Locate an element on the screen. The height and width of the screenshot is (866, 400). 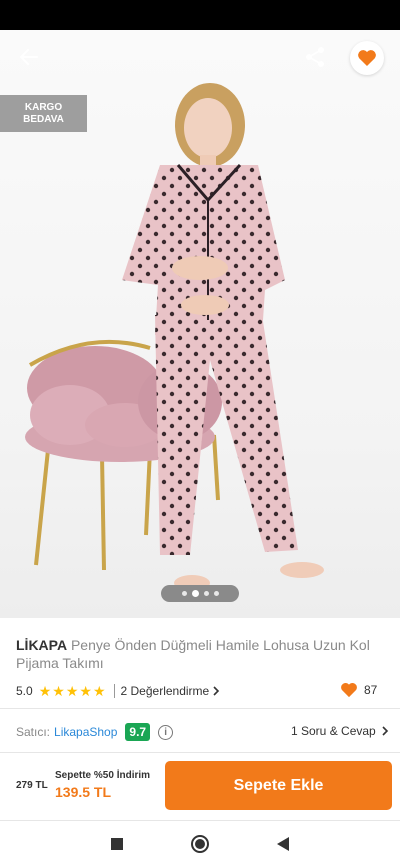
pager-dot-active is located at coordinates (195, 593).